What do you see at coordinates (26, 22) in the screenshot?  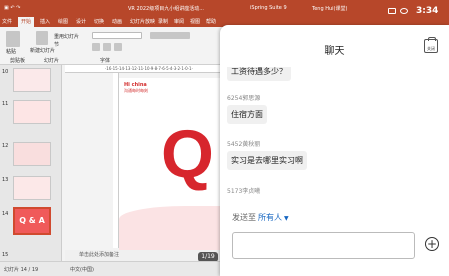 I see `tab-home: 开始` at bounding box center [26, 22].